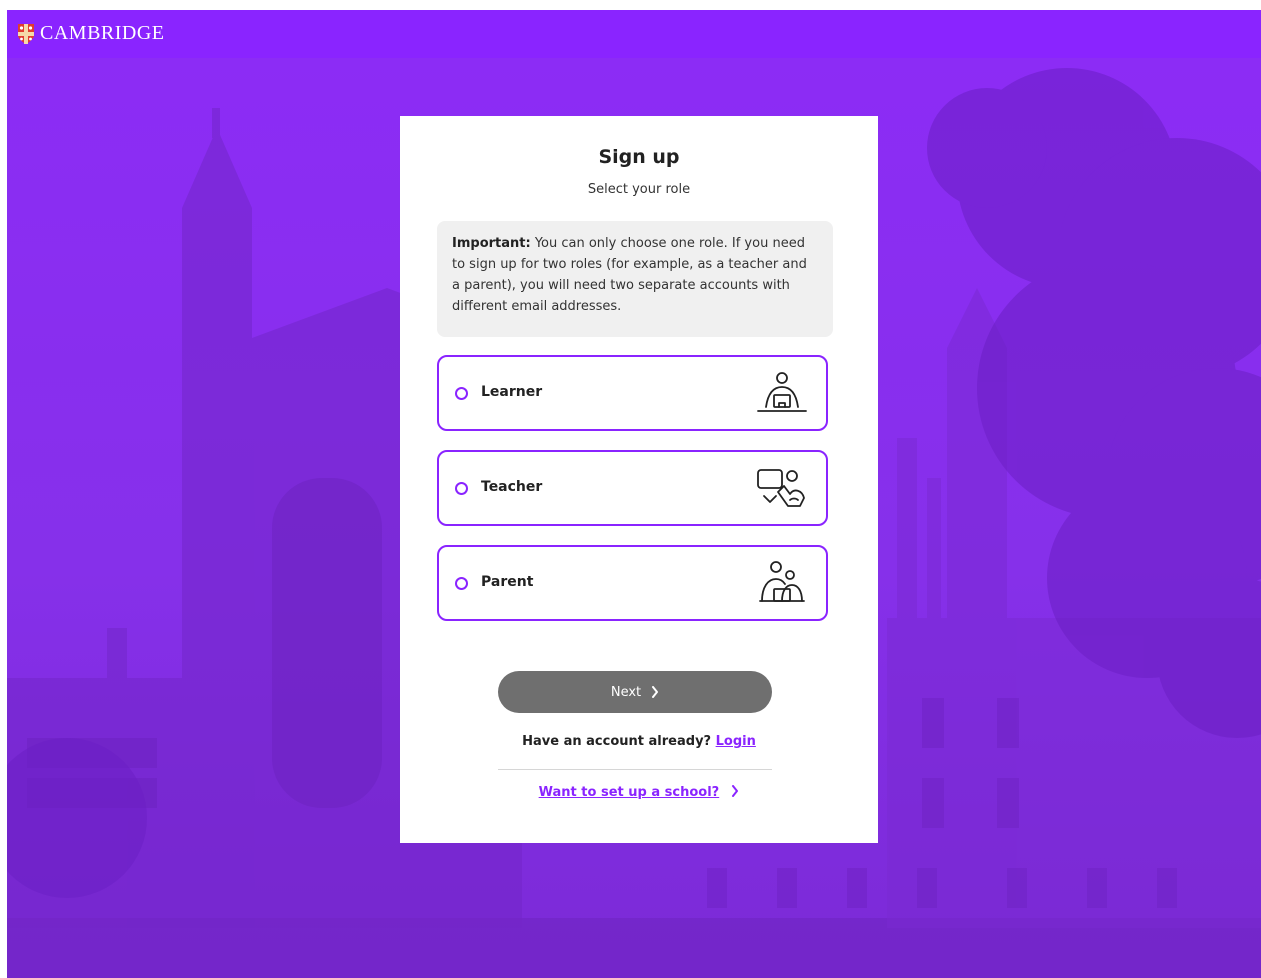 The image size is (1261, 978). Describe the element at coordinates (507, 582) in the screenshot. I see `role-label-parent: Parent` at that location.